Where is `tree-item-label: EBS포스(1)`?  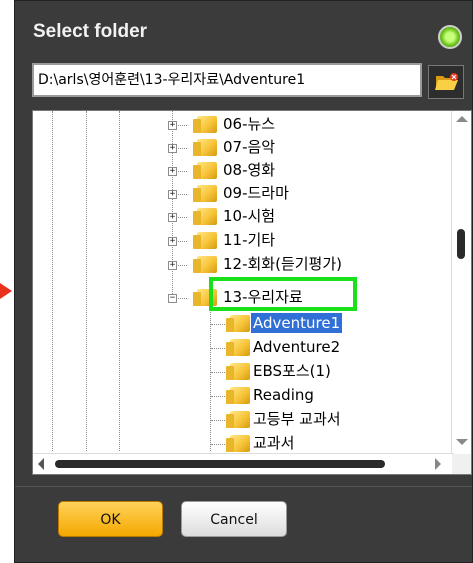 tree-item-label: EBS포스(1) is located at coordinates (292, 371).